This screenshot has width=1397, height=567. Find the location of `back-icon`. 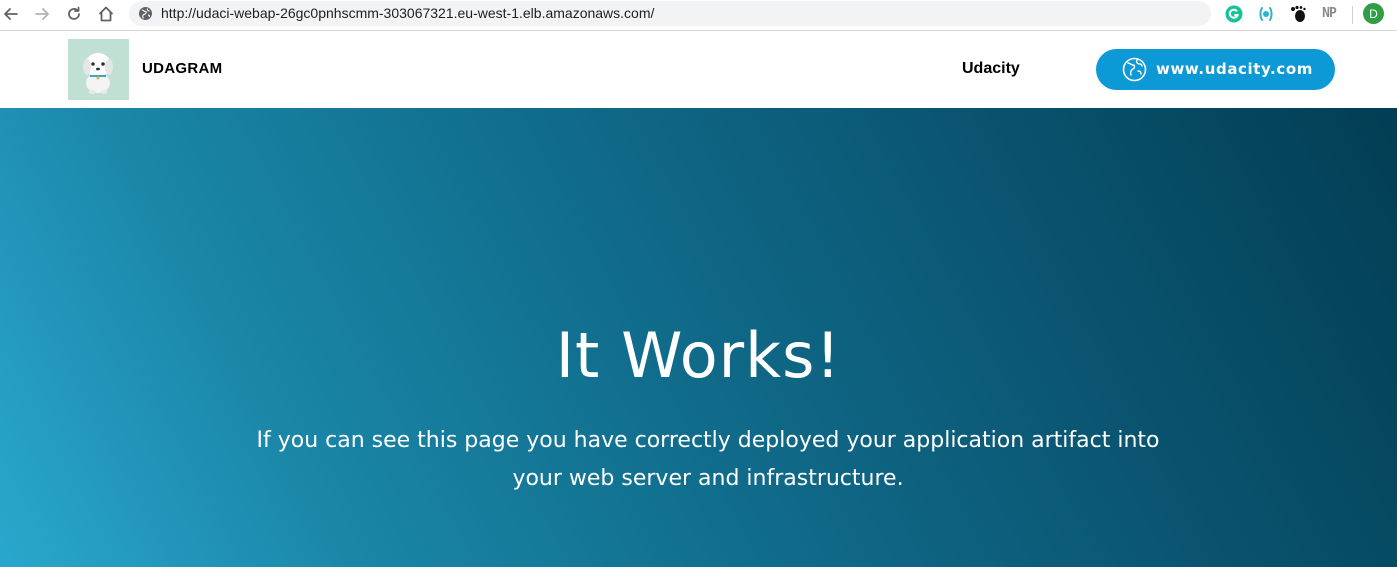

back-icon is located at coordinates (11, 14).